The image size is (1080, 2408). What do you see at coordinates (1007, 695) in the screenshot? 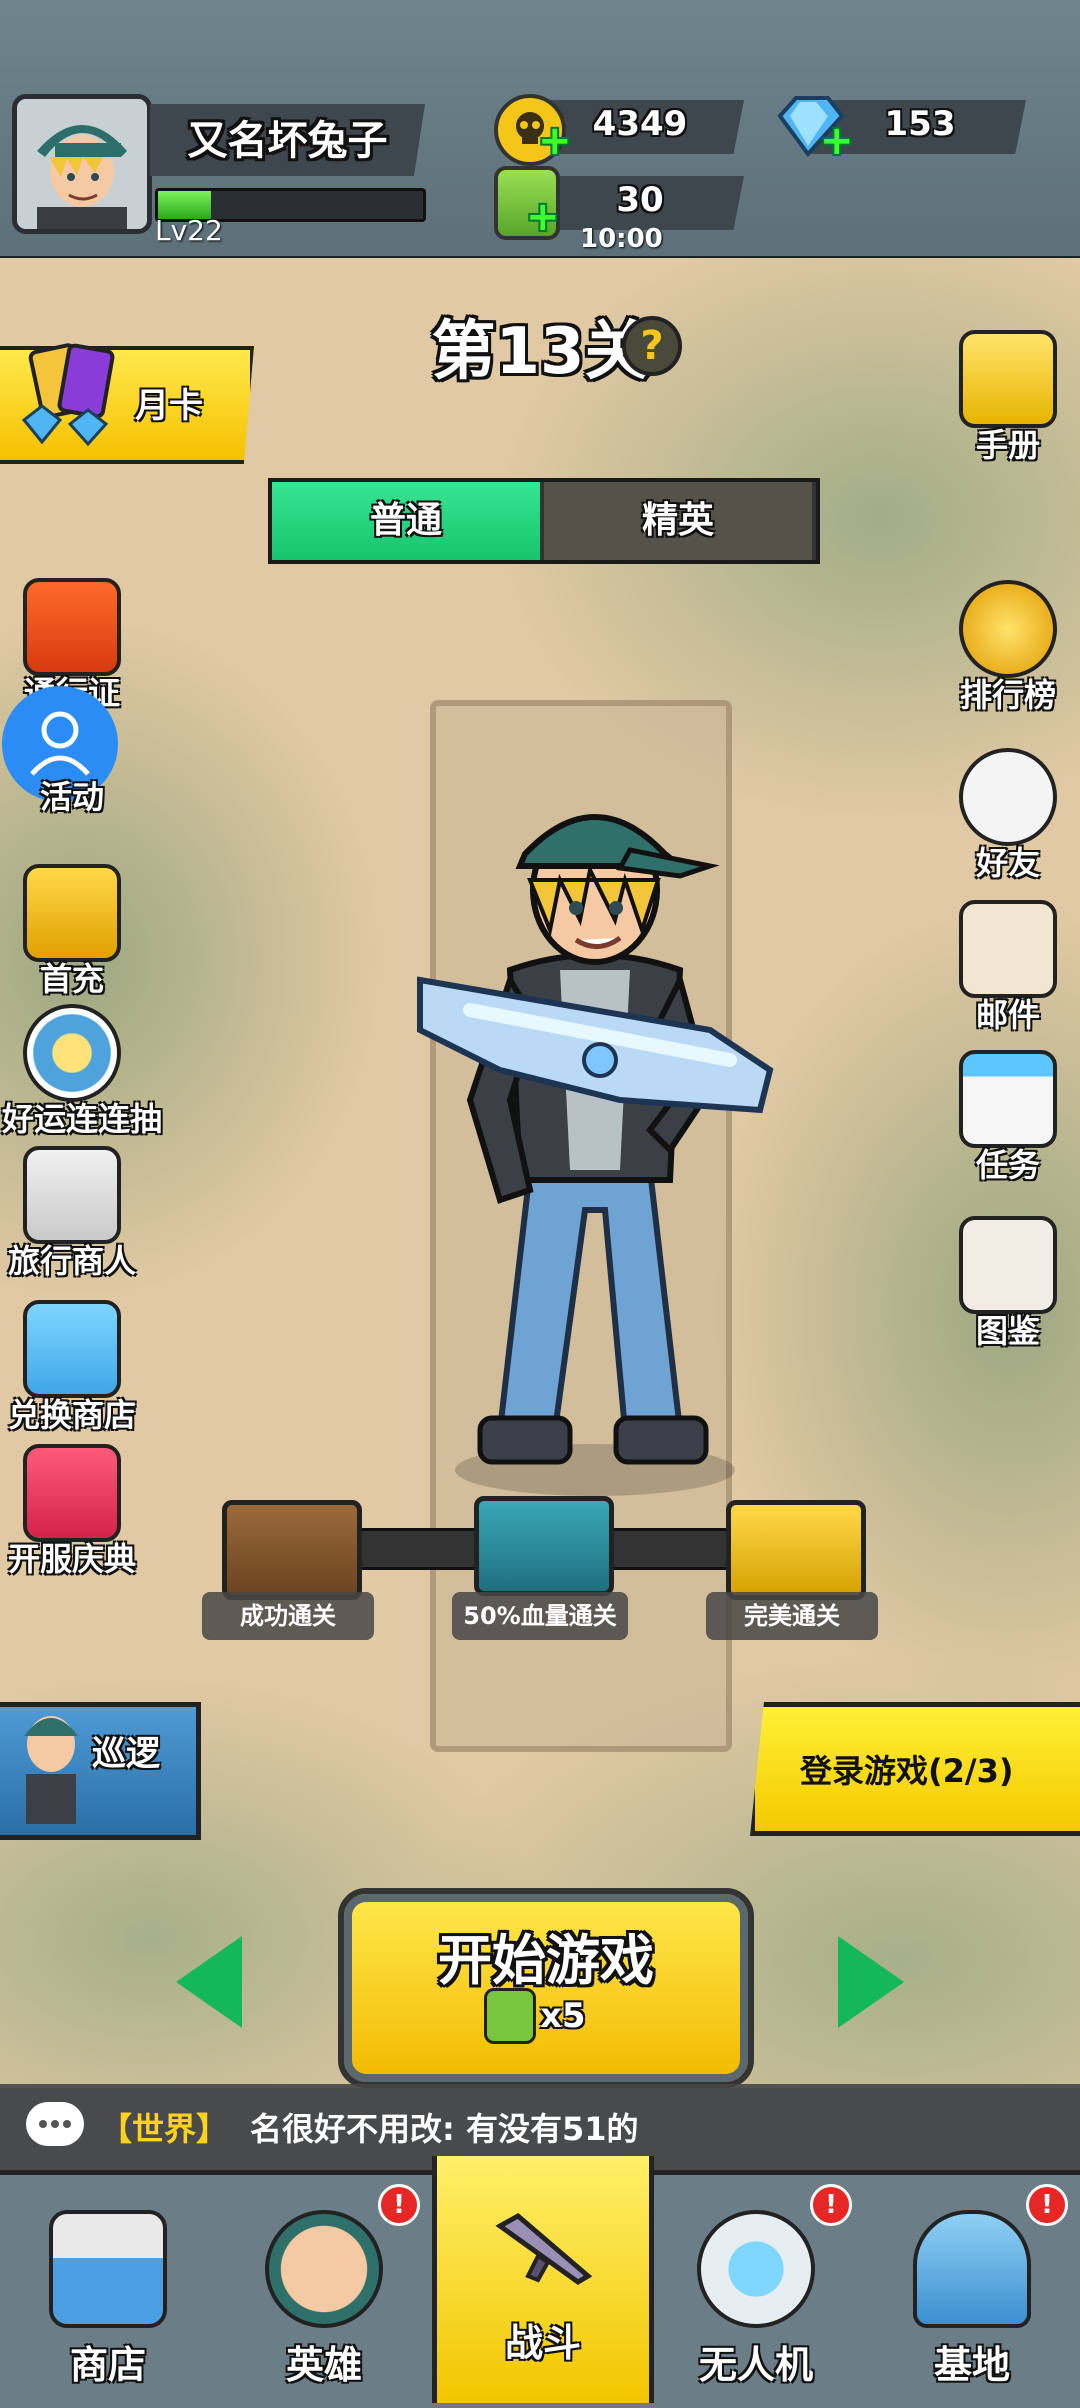
I see `leaderboard-label: 排行榜` at bounding box center [1007, 695].